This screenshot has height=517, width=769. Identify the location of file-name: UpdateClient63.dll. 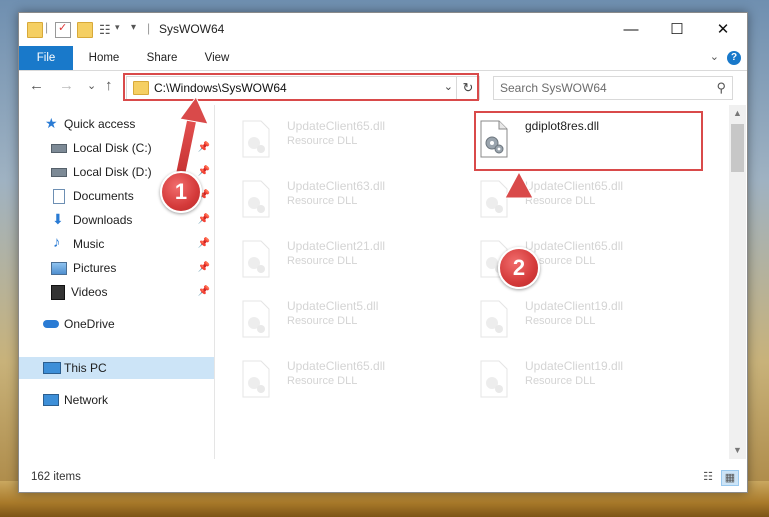
(336, 186).